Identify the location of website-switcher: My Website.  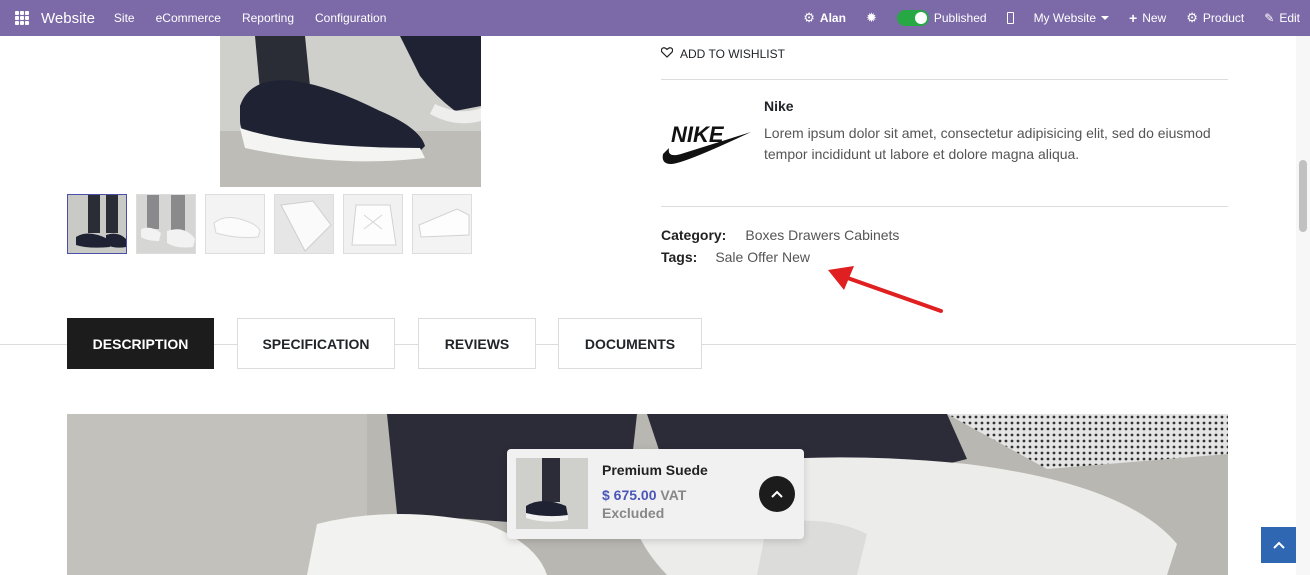
(1071, 18).